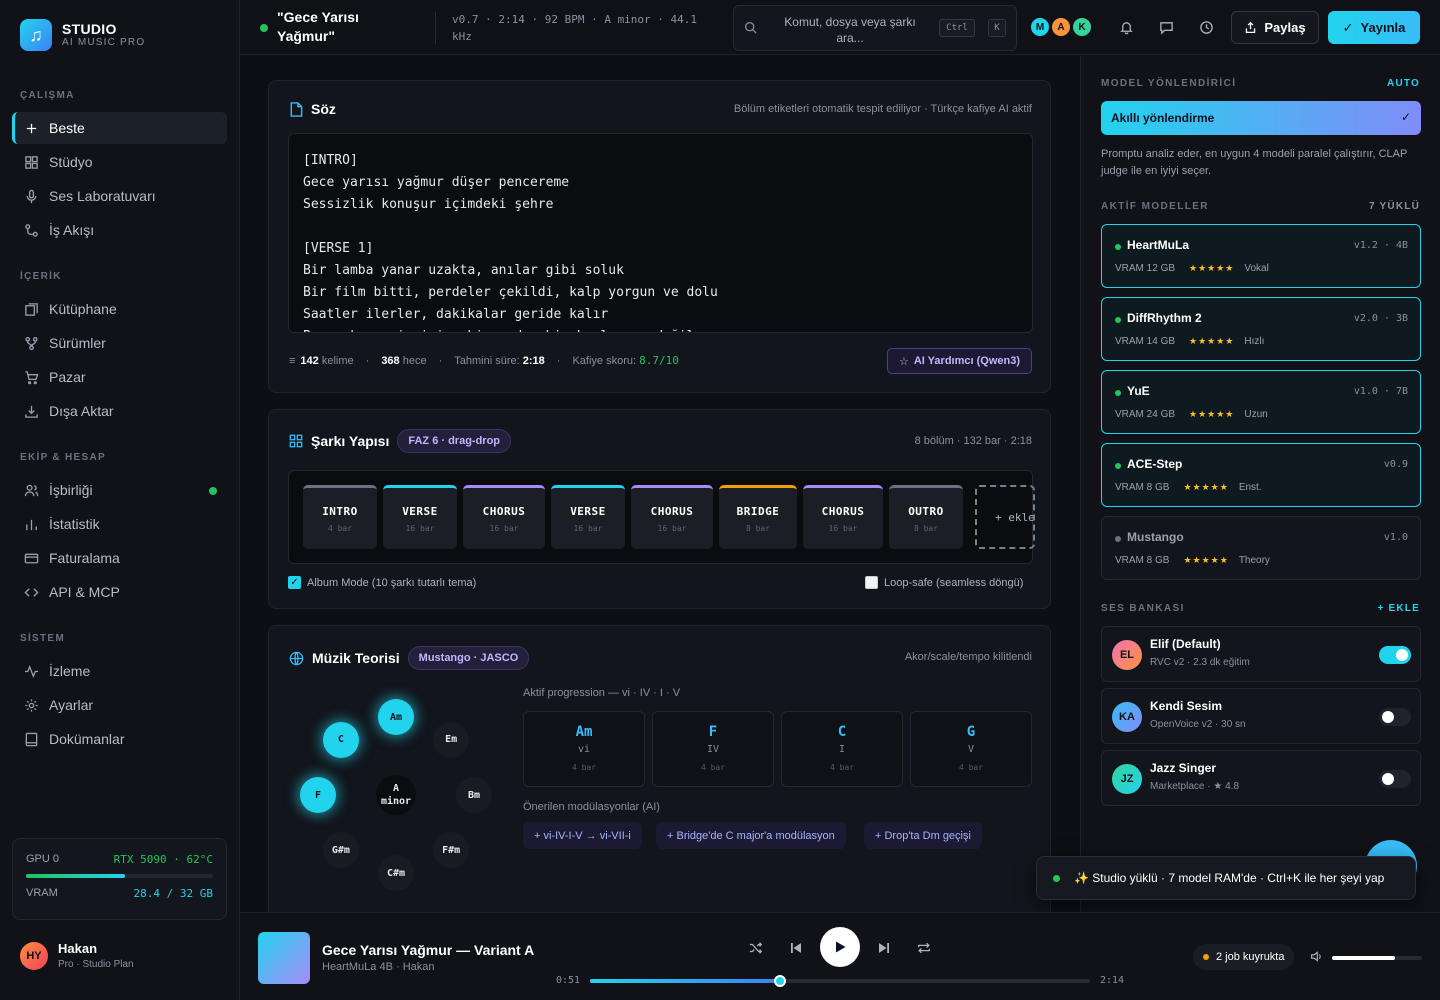  I want to click on sidebar-item-31: İzleme, so click(119, 671).